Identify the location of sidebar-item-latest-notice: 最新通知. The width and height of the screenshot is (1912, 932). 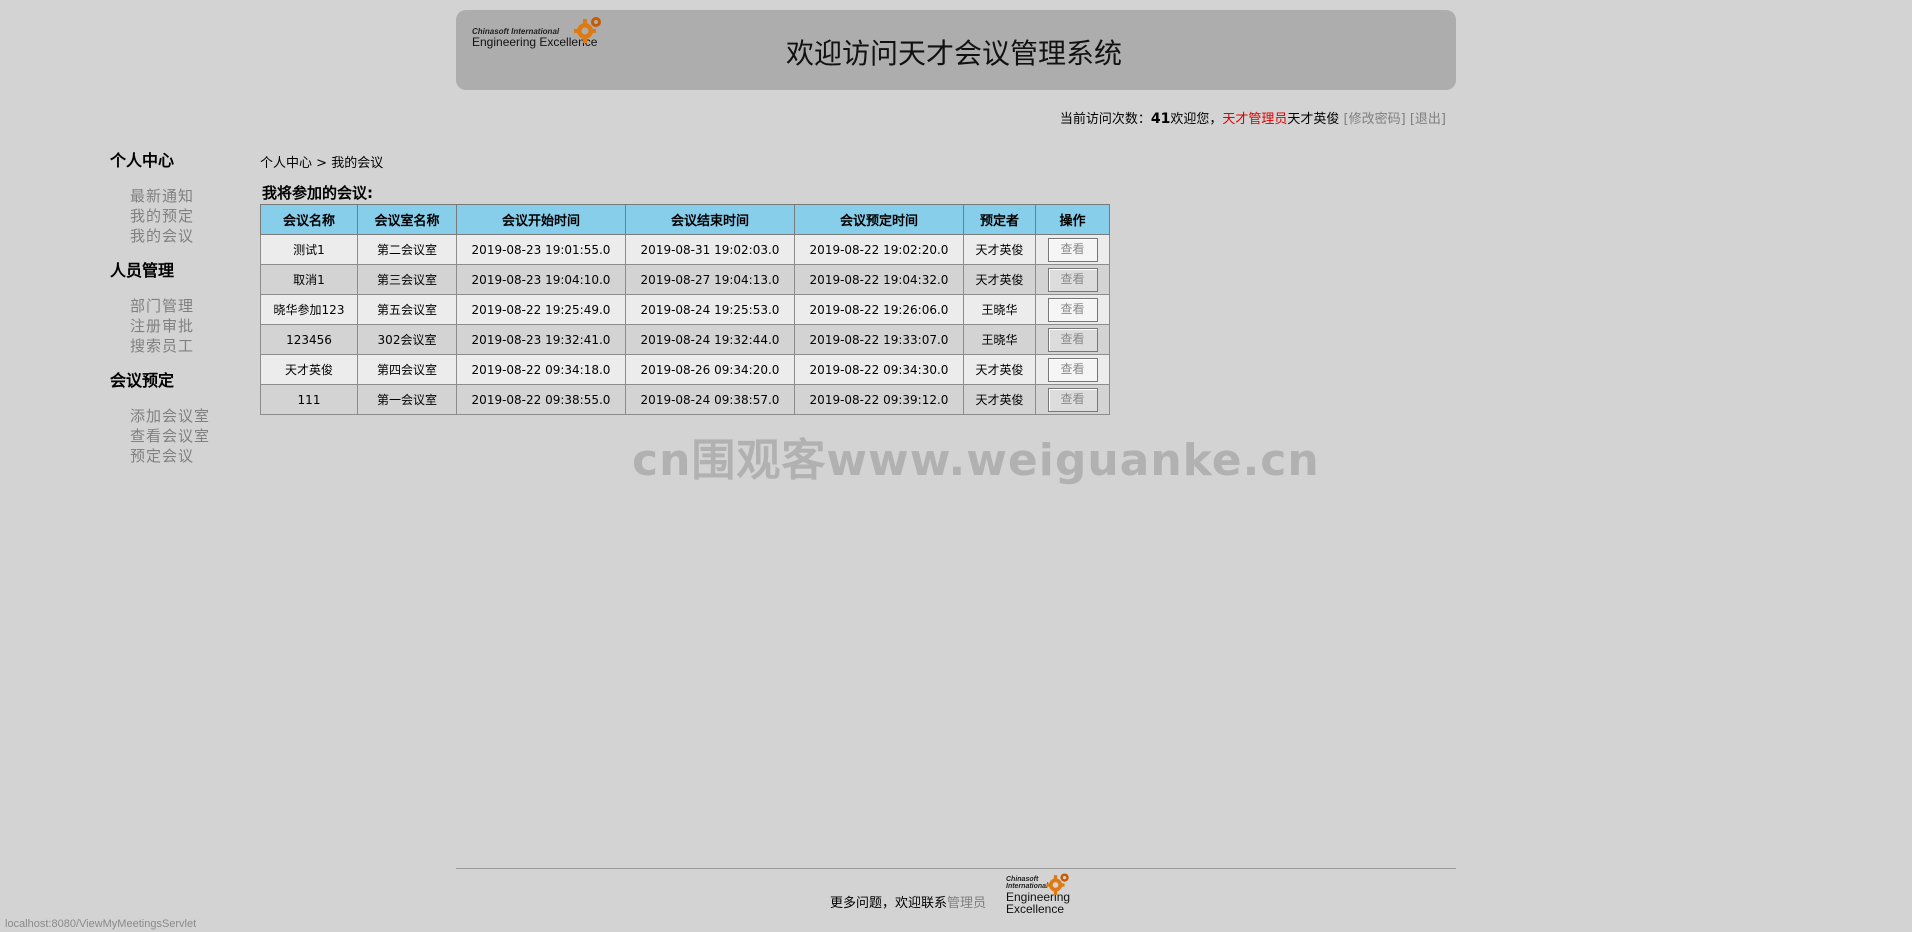
(190, 196).